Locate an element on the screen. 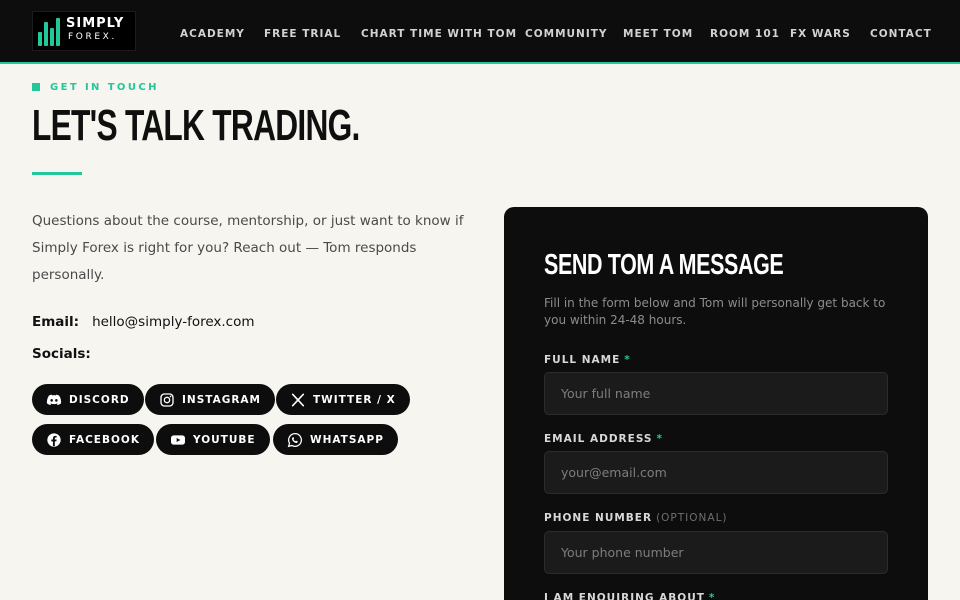 The image size is (960, 600). simply-forex-logo: SIMPLY FOREX. is located at coordinates (84, 31).